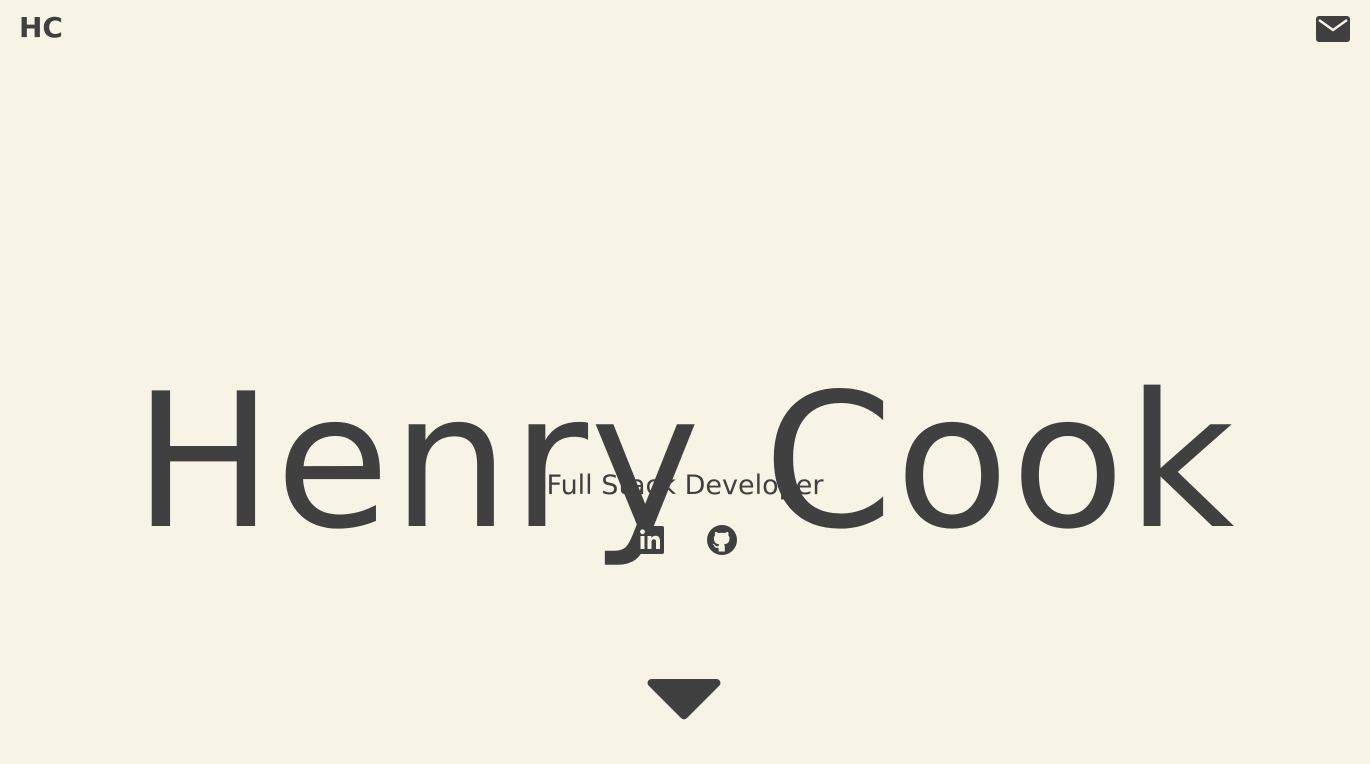  I want to click on email-link, so click(1333, 29).